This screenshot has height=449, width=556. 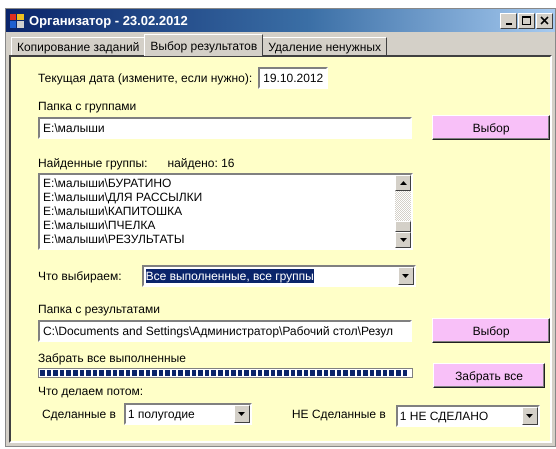 I want to click on list-item: E:\малыши\ДЛЯ РАССЫЛКИ, so click(x=217, y=197).